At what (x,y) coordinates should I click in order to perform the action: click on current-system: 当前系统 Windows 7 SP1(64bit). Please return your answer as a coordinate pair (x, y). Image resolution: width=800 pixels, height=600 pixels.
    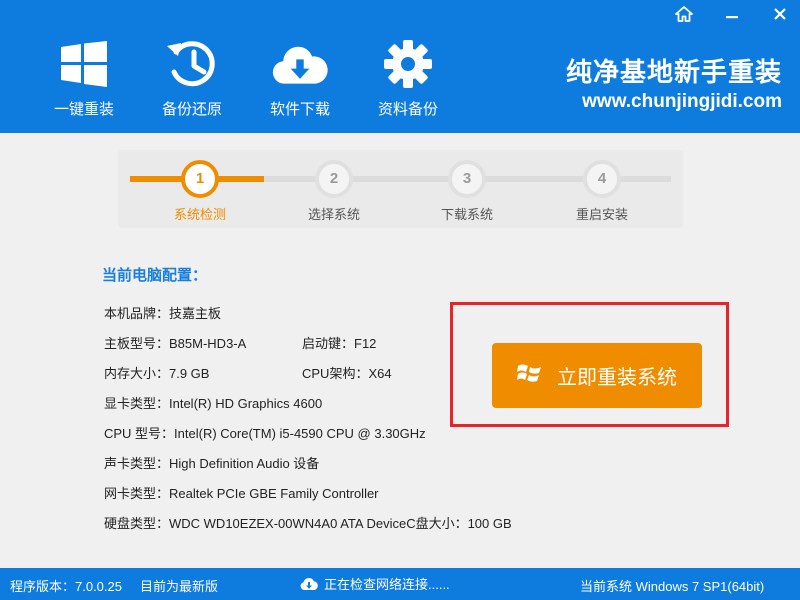
    Looking at the image, I should click on (672, 586).